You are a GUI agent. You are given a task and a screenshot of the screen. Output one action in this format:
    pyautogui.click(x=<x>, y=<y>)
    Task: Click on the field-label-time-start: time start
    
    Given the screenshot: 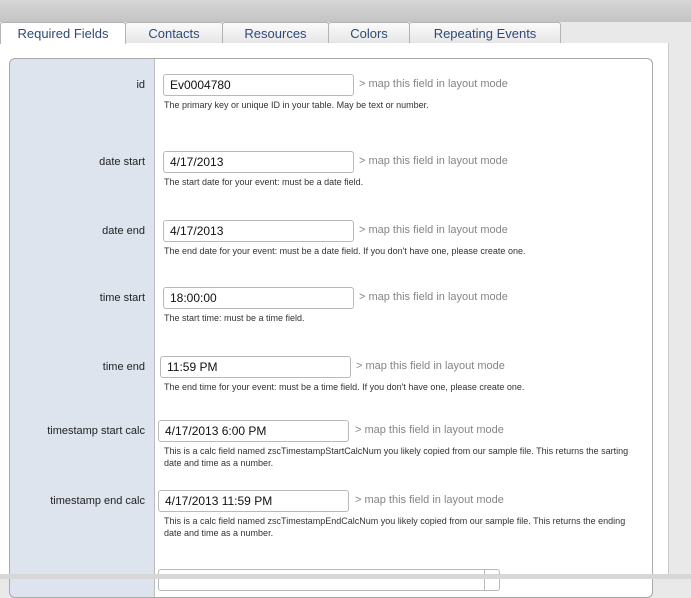 What is the action you would take?
    pyautogui.click(x=122, y=298)
    